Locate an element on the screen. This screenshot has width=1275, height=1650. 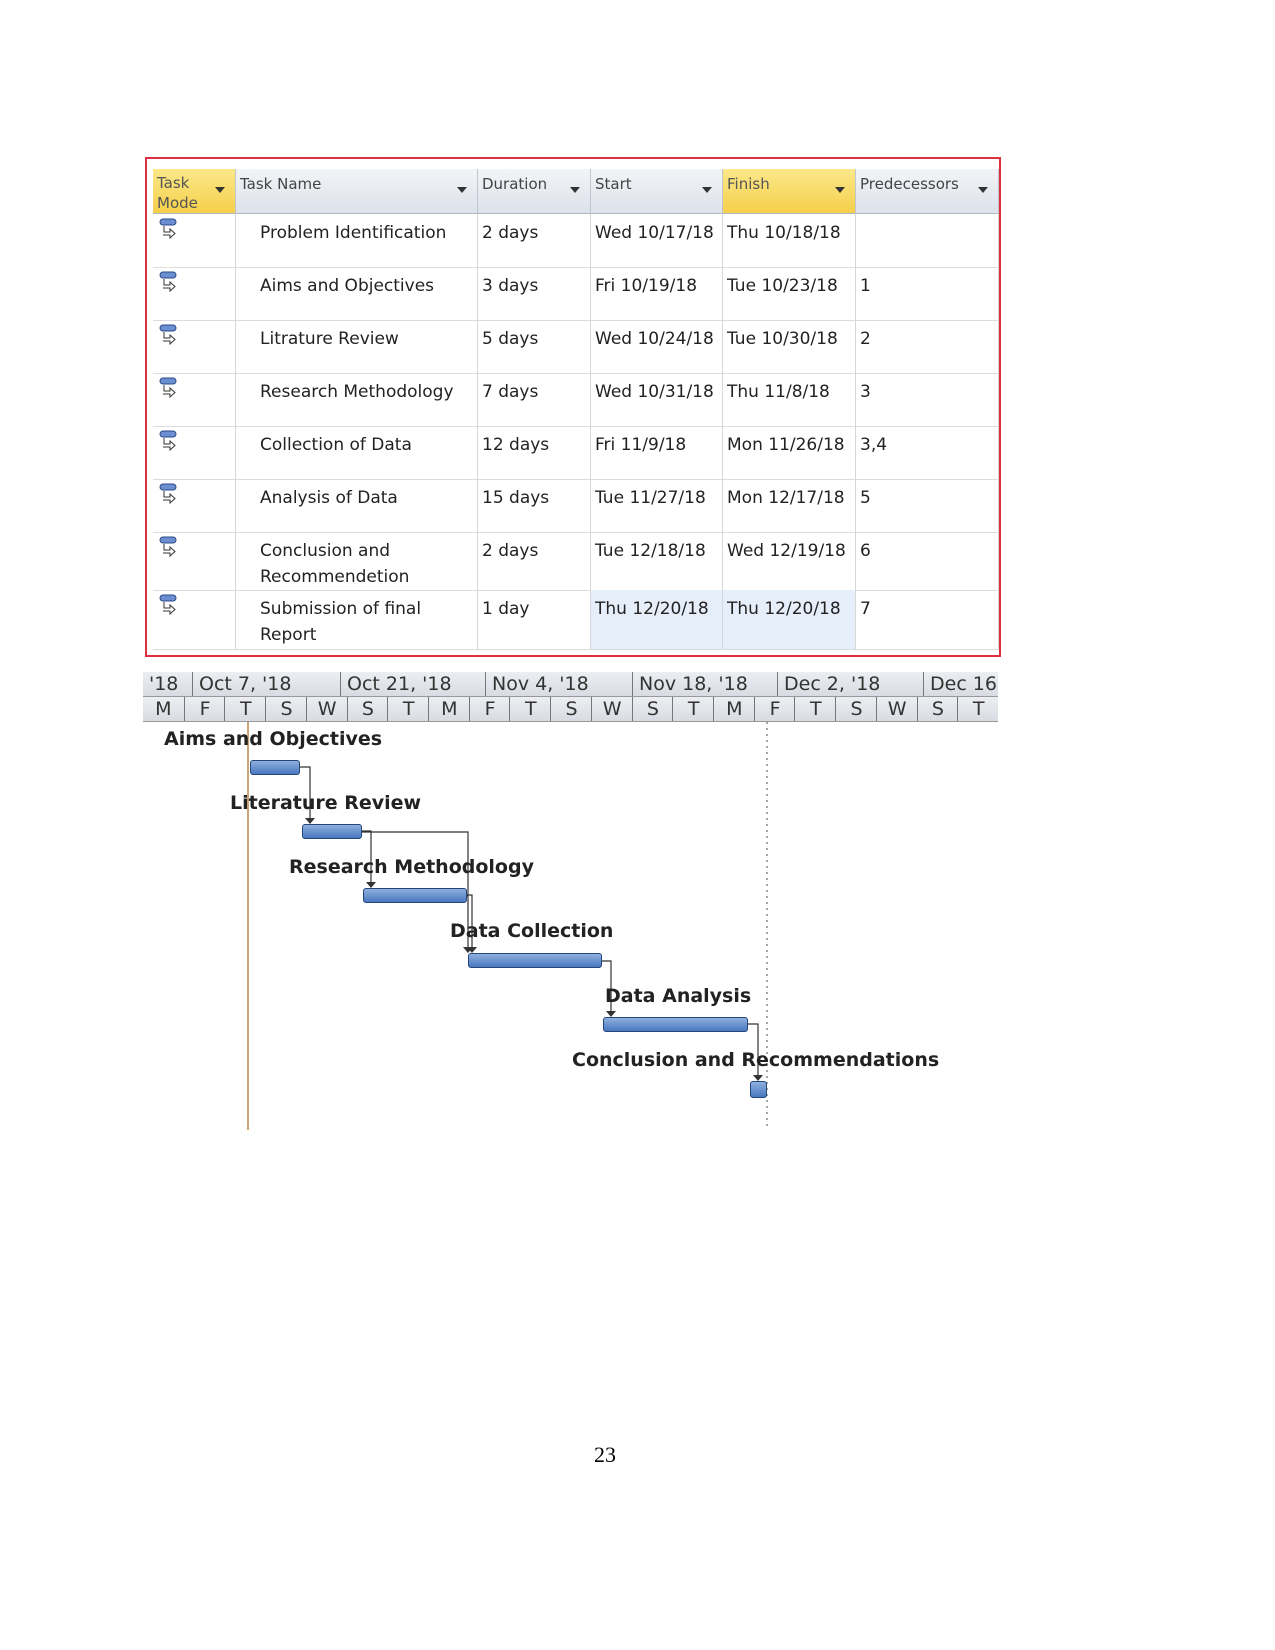
gantt-task-label: Research Methodology is located at coordinates (411, 867).